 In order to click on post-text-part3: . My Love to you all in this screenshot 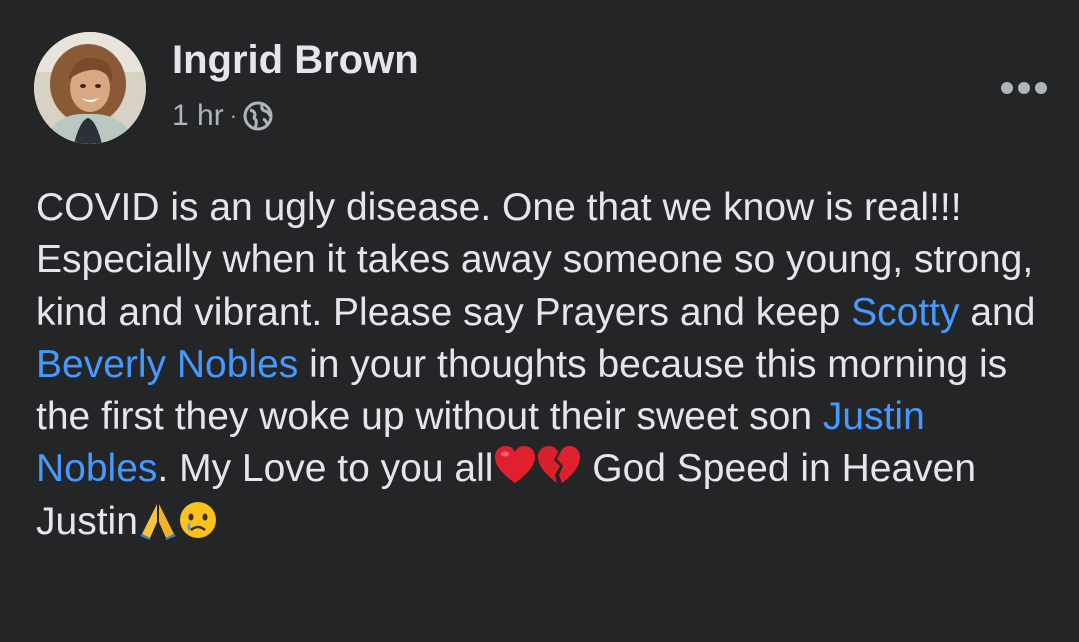, I will do `click(325, 469)`.